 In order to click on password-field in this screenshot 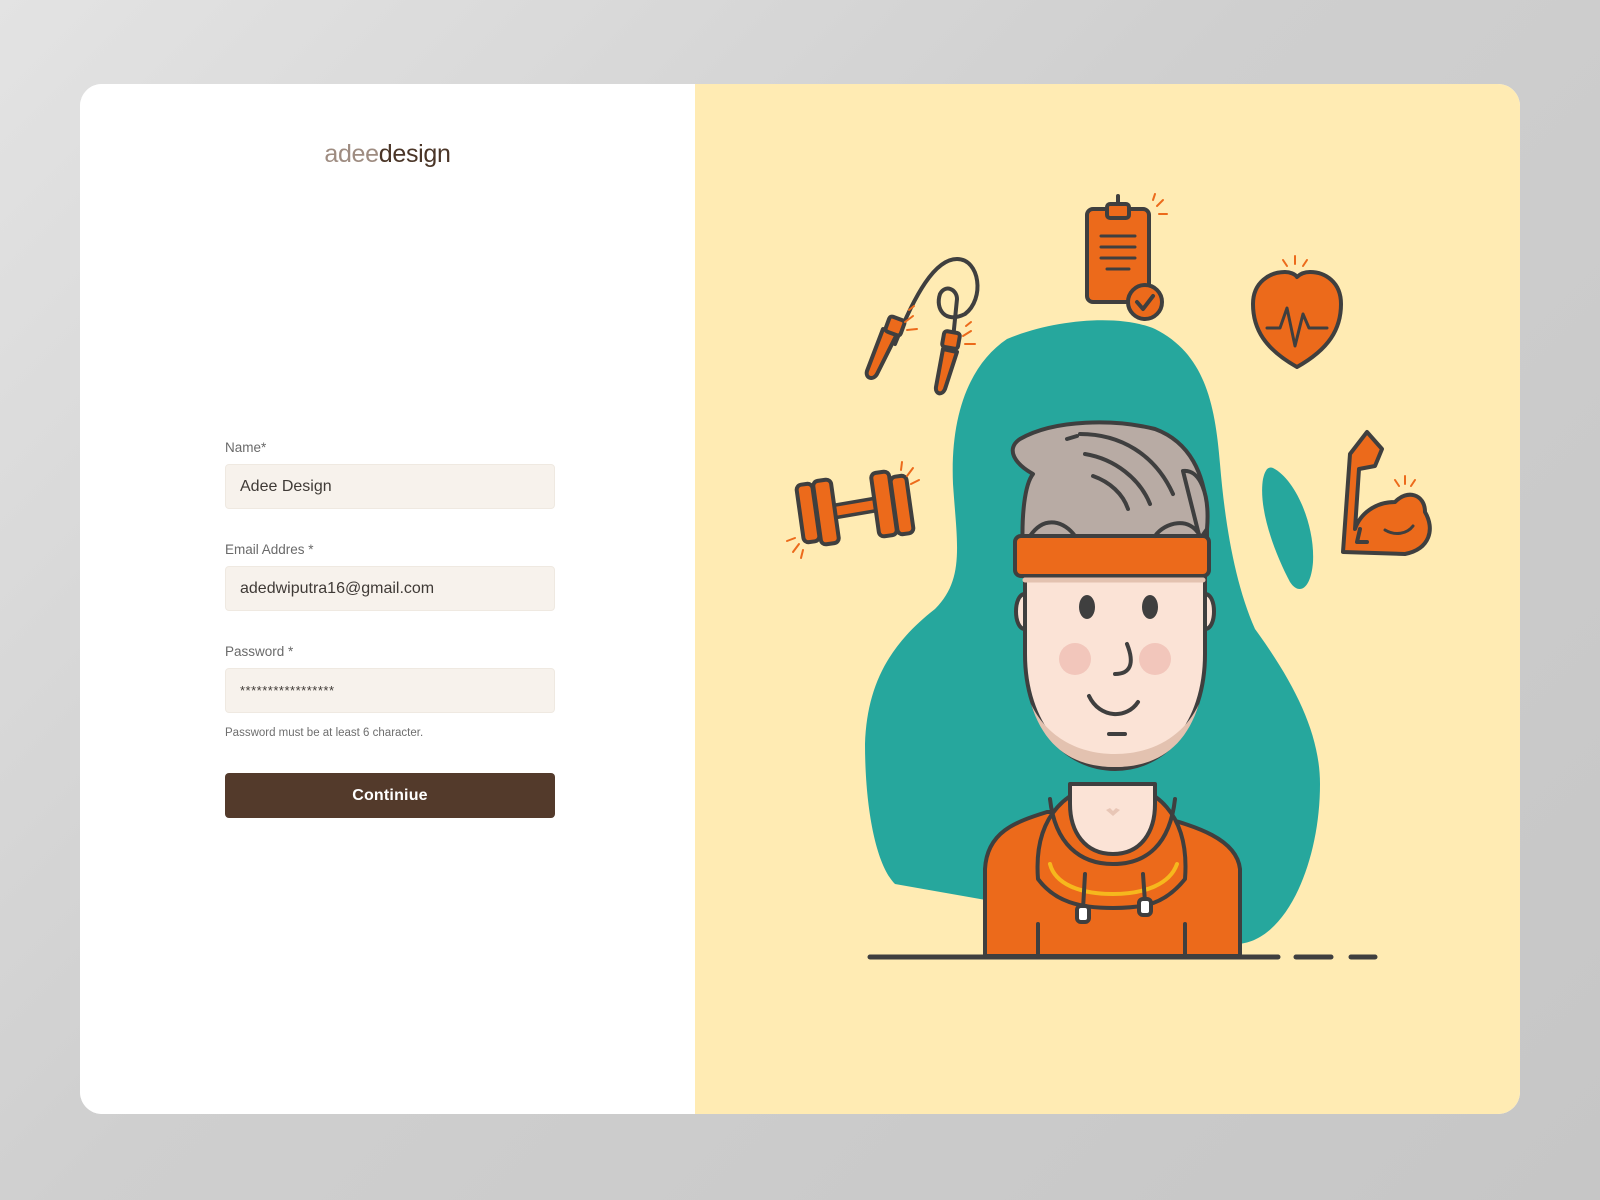, I will do `click(390, 690)`.